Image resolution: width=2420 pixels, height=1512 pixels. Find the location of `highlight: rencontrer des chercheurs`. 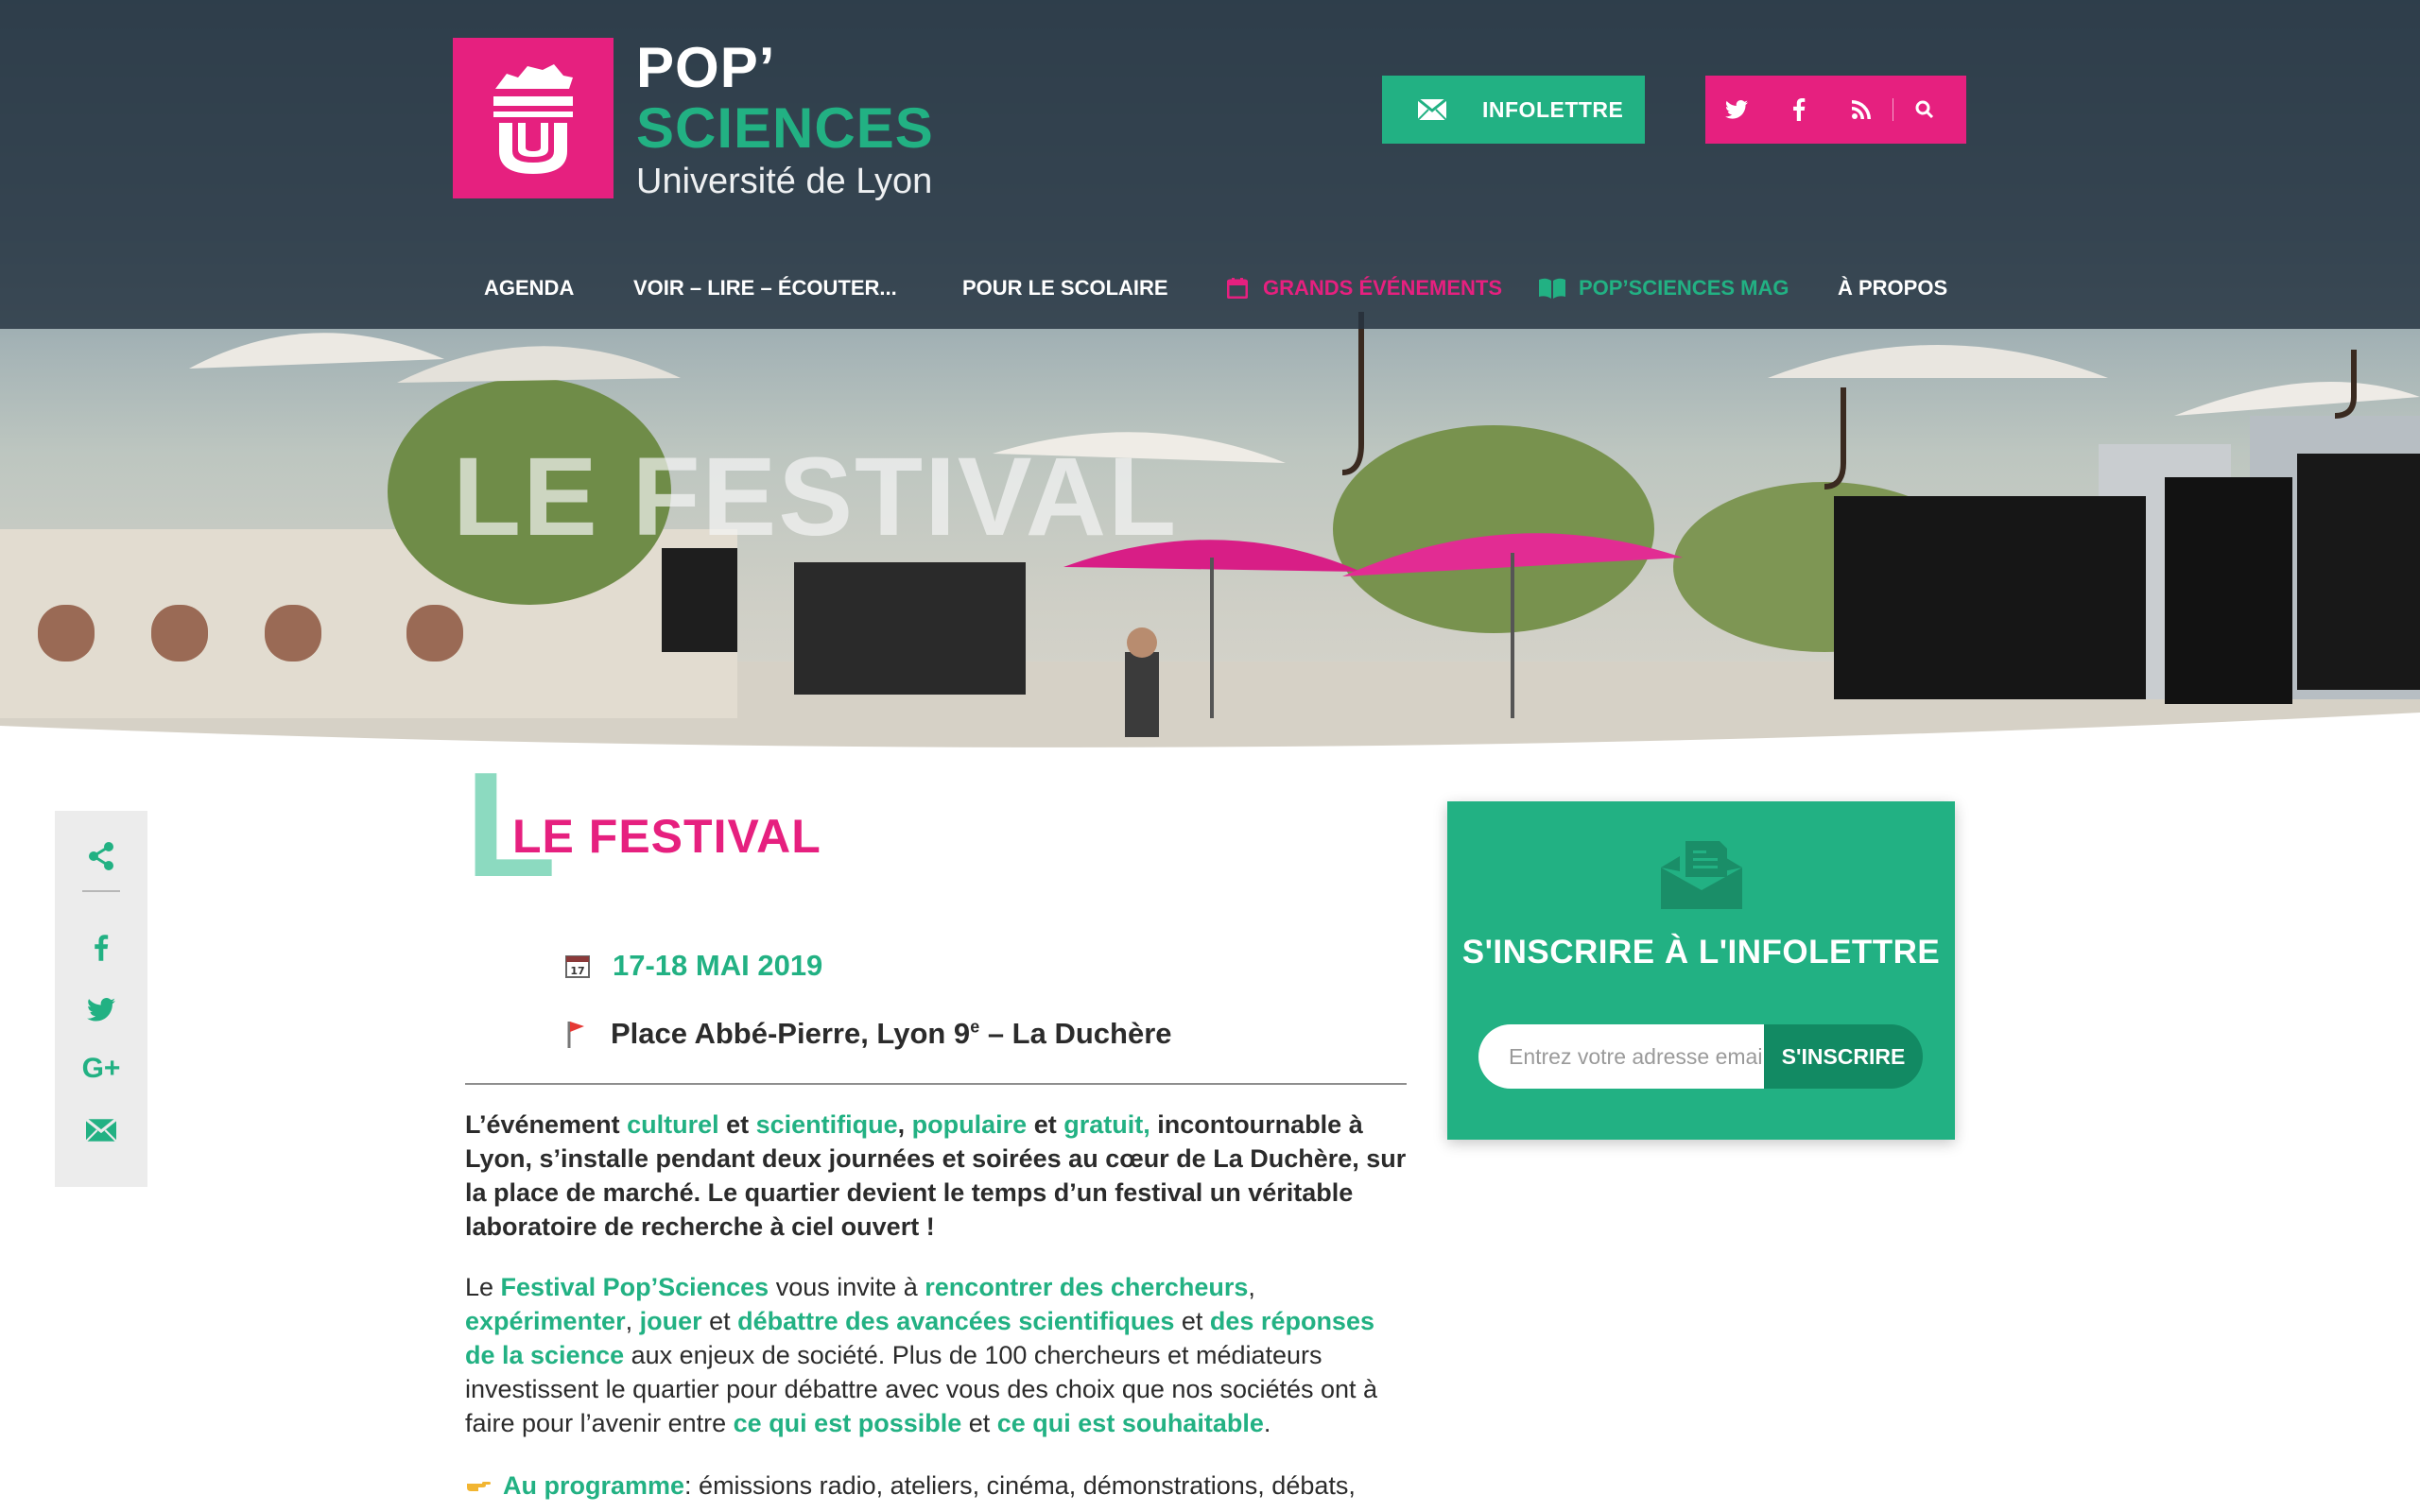

highlight: rencontrer des chercheurs is located at coordinates (1087, 1287).